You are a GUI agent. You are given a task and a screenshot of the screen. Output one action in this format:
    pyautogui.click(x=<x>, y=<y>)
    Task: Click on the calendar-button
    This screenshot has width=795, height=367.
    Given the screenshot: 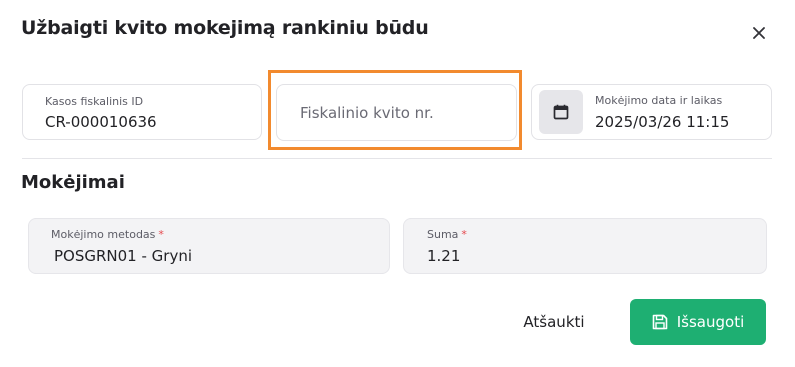 What is the action you would take?
    pyautogui.click(x=561, y=112)
    